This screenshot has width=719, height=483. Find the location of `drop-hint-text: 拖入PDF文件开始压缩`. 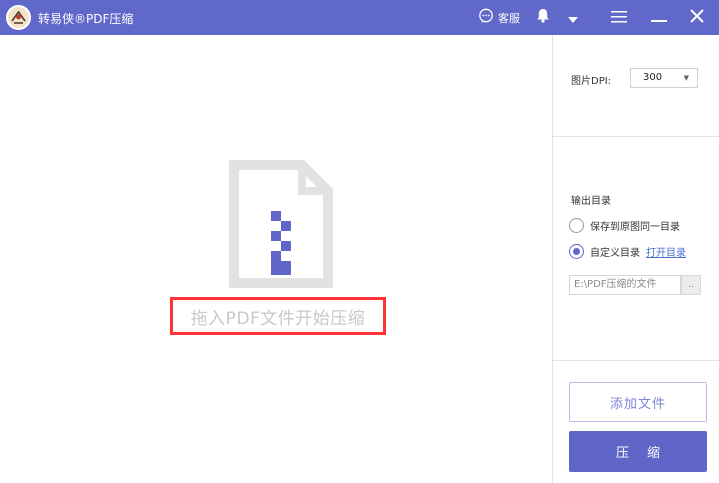

drop-hint-text: 拖入PDF文件开始压缩 is located at coordinates (278, 318).